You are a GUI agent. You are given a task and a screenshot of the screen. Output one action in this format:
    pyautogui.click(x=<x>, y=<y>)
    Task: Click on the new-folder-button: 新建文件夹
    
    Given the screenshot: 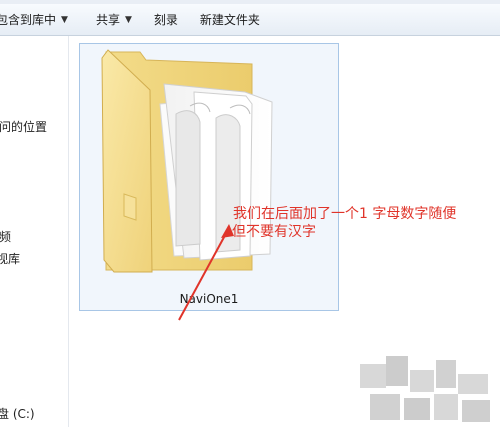 What is the action you would take?
    pyautogui.click(x=230, y=20)
    